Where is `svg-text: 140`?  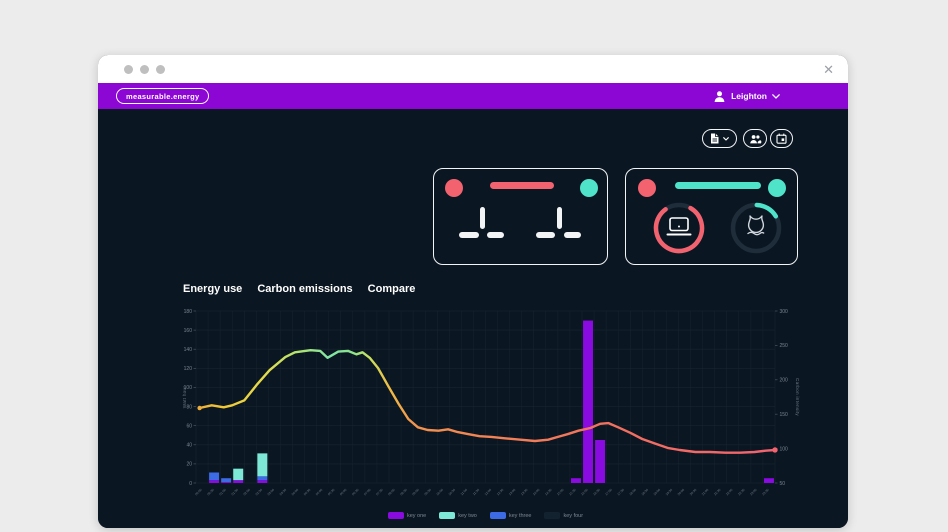 svg-text: 140 is located at coordinates (188, 350).